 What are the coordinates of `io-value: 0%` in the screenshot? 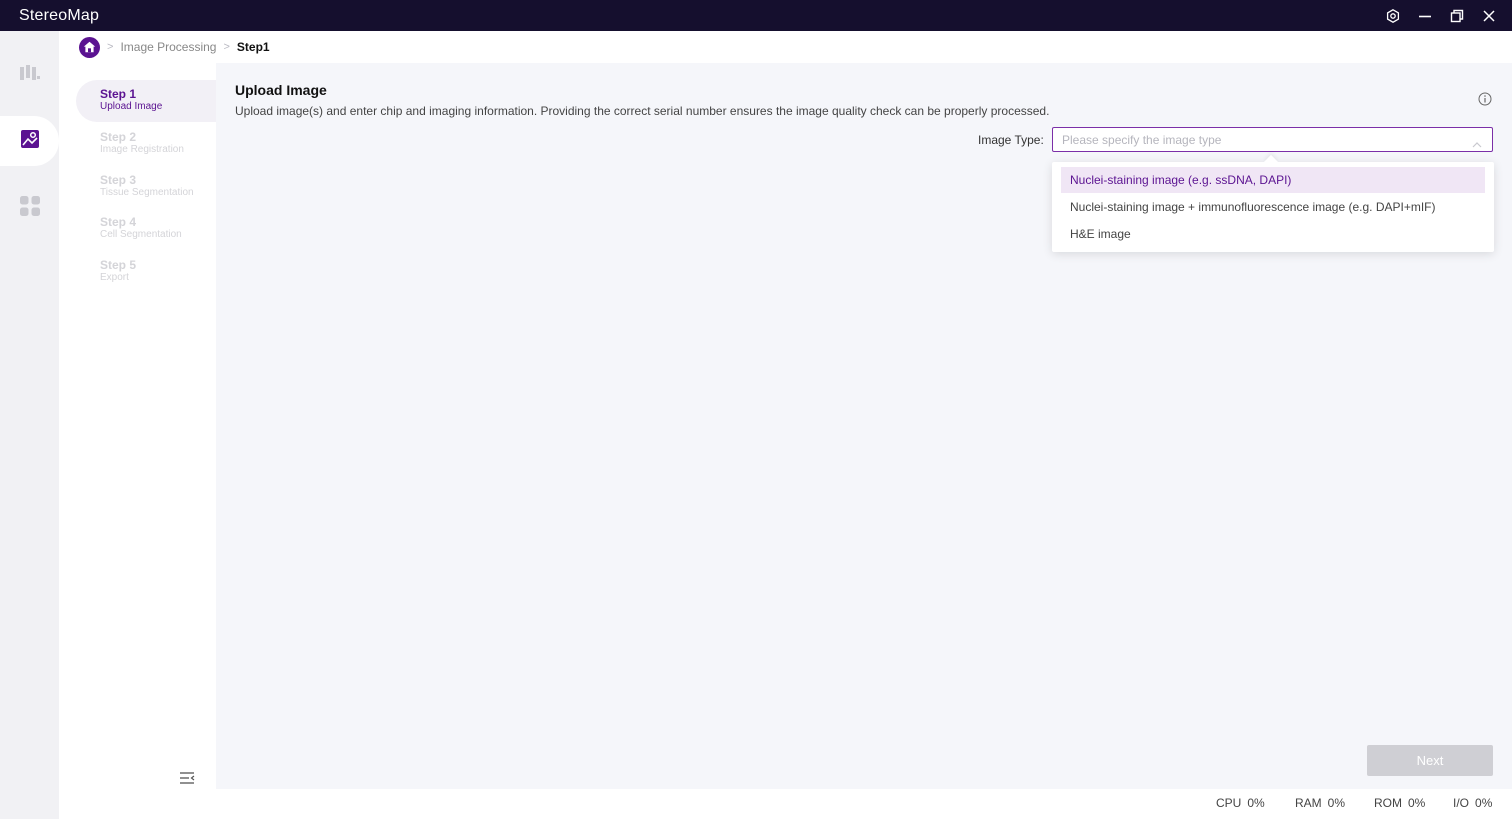 It's located at (1484, 803).